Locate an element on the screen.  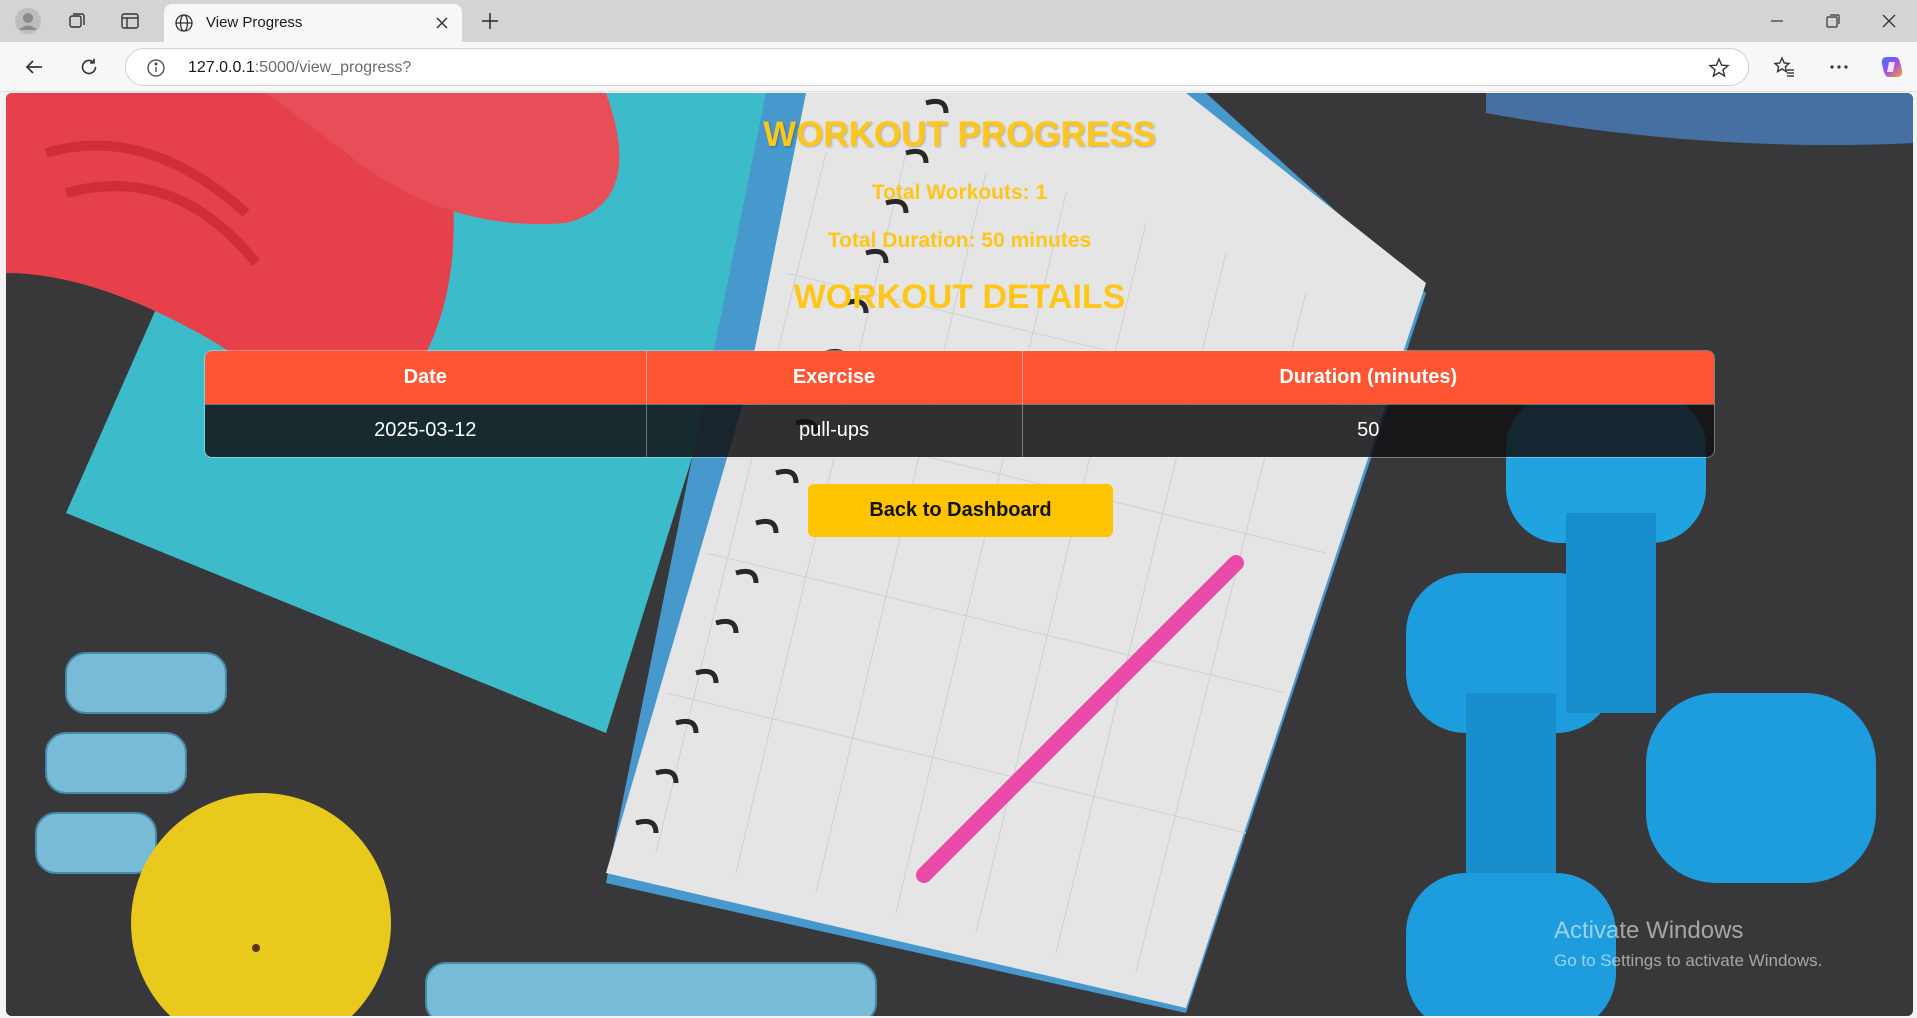
page-title: WORKOUT PROGRESS is located at coordinates (959, 134).